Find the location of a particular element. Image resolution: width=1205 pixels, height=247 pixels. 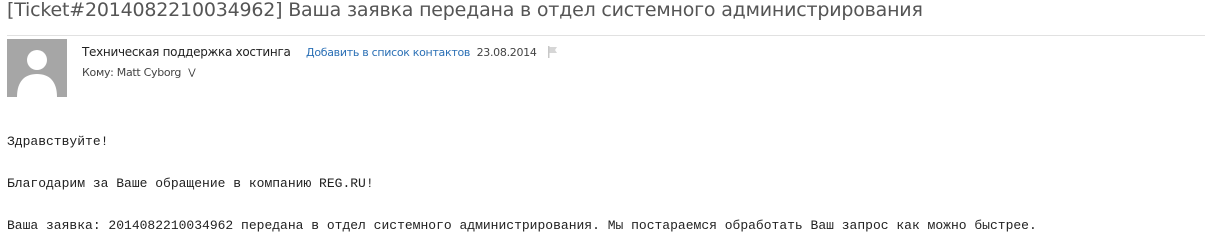

body-greeting: Здравствуйте! is located at coordinates (58, 141).